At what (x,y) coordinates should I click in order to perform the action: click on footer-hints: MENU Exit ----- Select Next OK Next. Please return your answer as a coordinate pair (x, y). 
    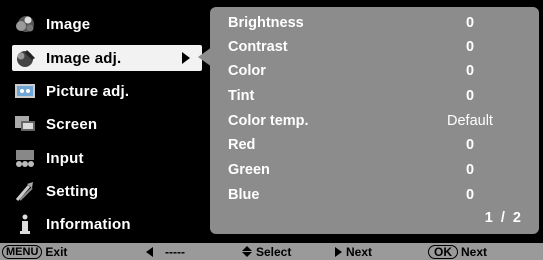
    Looking at the image, I should click on (271, 251).